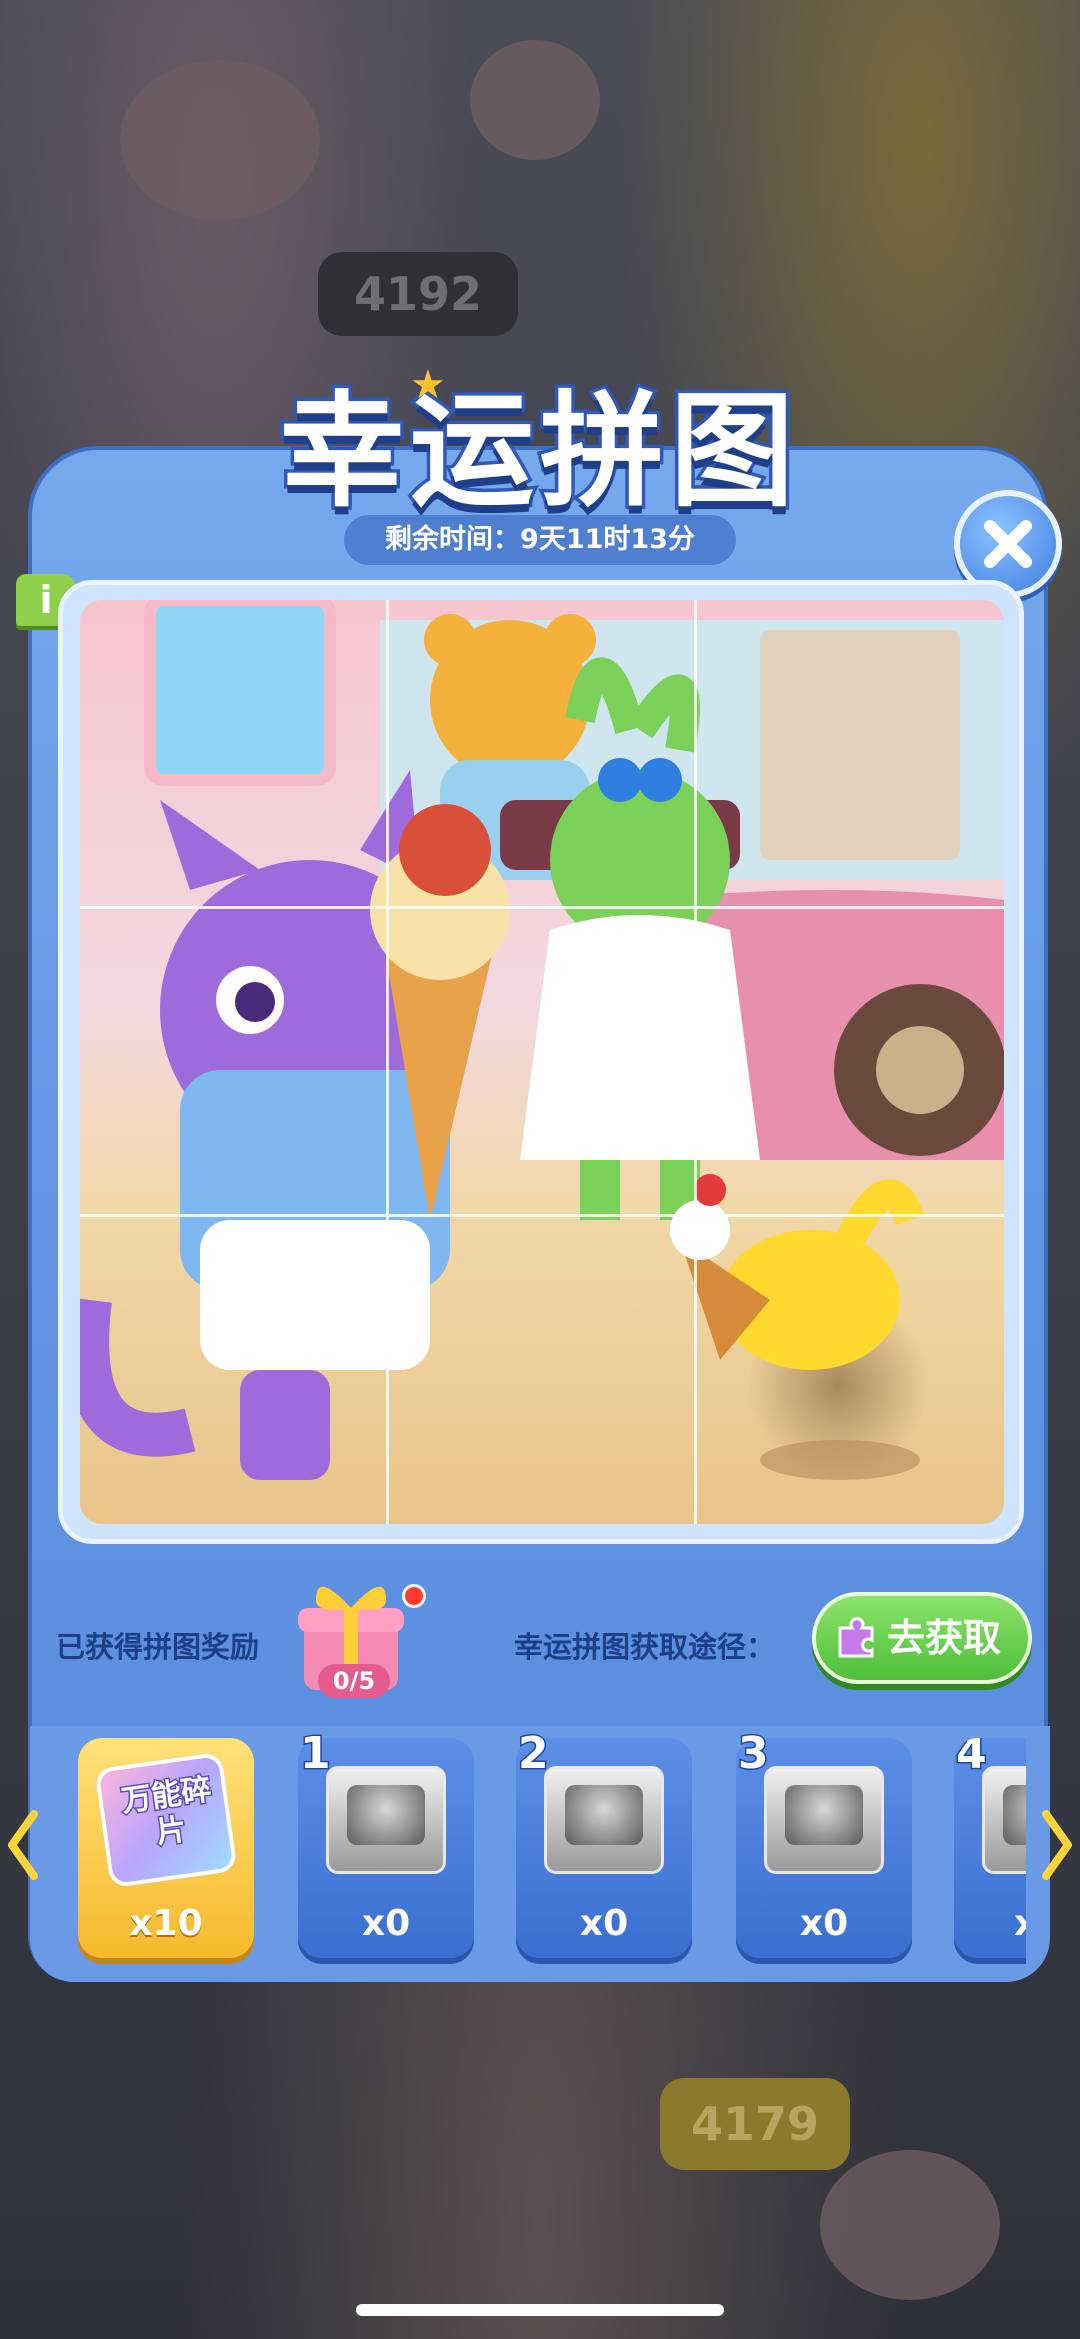 Image resolution: width=1080 pixels, height=2339 pixels. Describe the element at coordinates (540, 2310) in the screenshot. I see `home-indicator` at that location.